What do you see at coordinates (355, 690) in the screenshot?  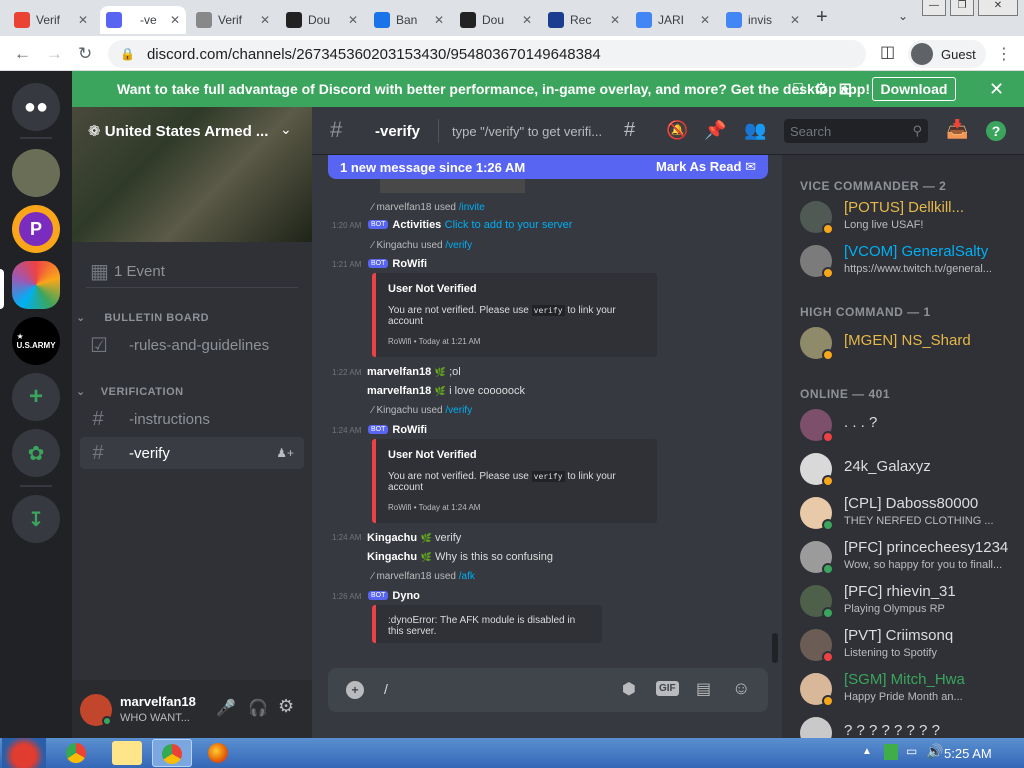 I see `attach-plus-icon: +` at bounding box center [355, 690].